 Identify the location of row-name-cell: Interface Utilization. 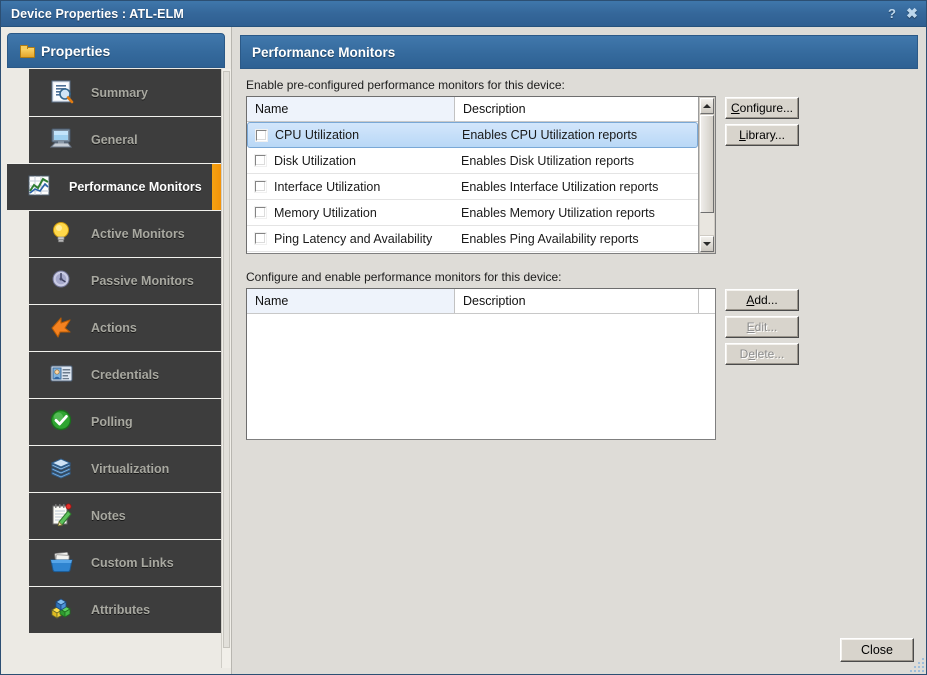
(351, 187).